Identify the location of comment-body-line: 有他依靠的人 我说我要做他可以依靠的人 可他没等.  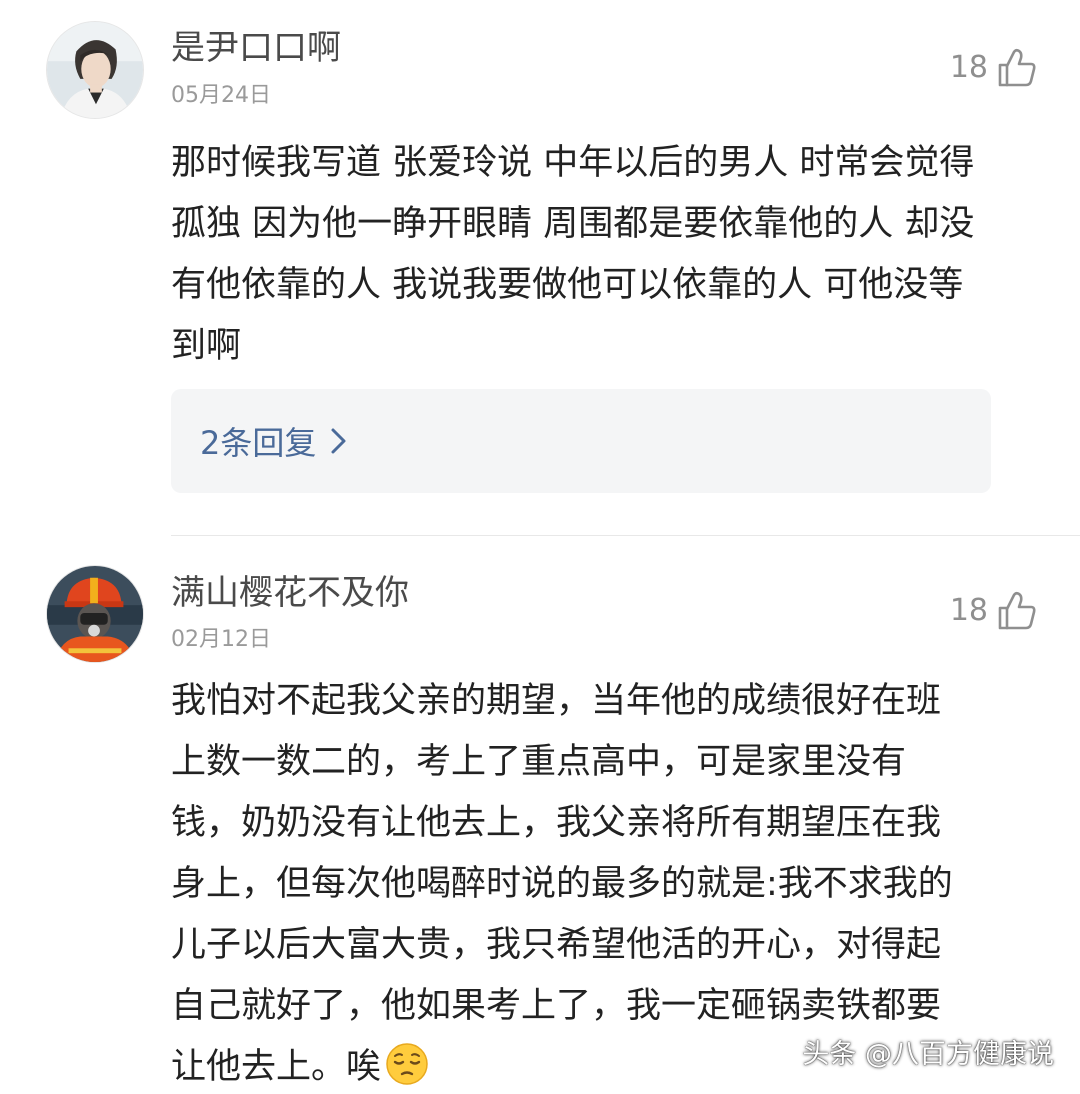
(567, 285).